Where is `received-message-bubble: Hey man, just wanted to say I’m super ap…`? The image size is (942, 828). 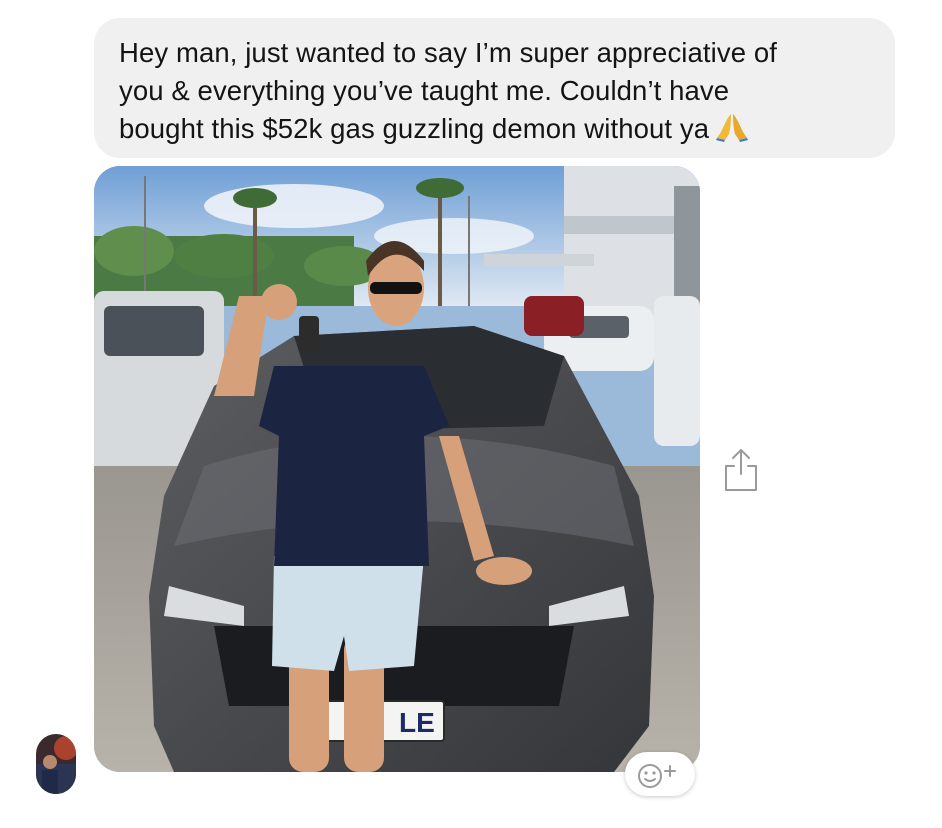 received-message-bubble: Hey man, just wanted to say I’m super ap… is located at coordinates (494, 88).